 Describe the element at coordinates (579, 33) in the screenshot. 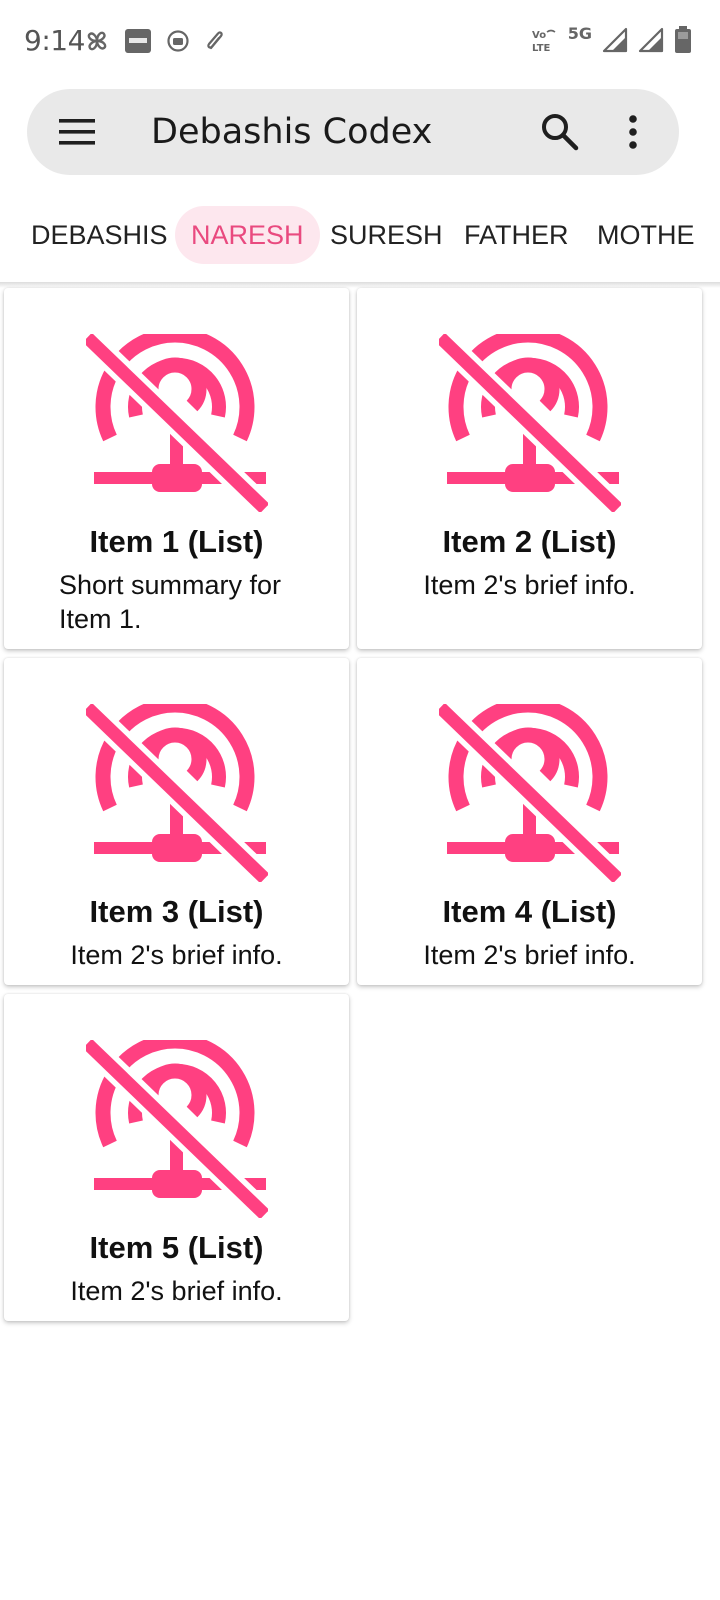

I see `5g-label: 5G` at that location.